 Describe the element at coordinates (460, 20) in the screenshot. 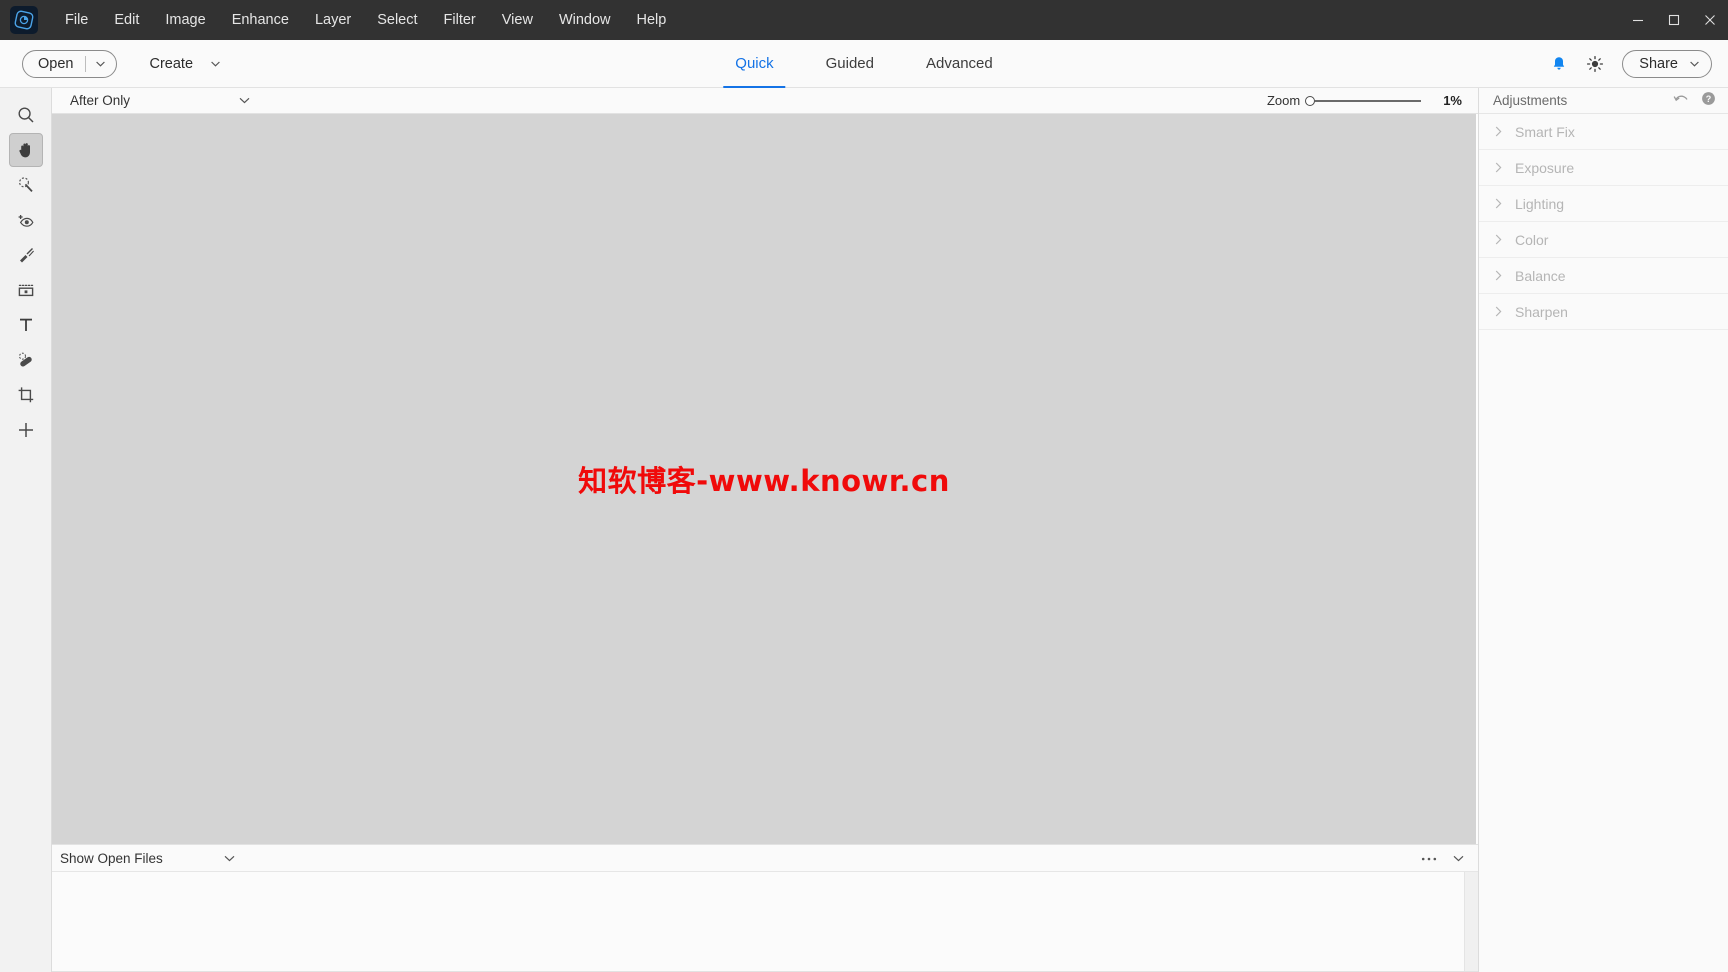

I see `menu-filter: Filter` at that location.